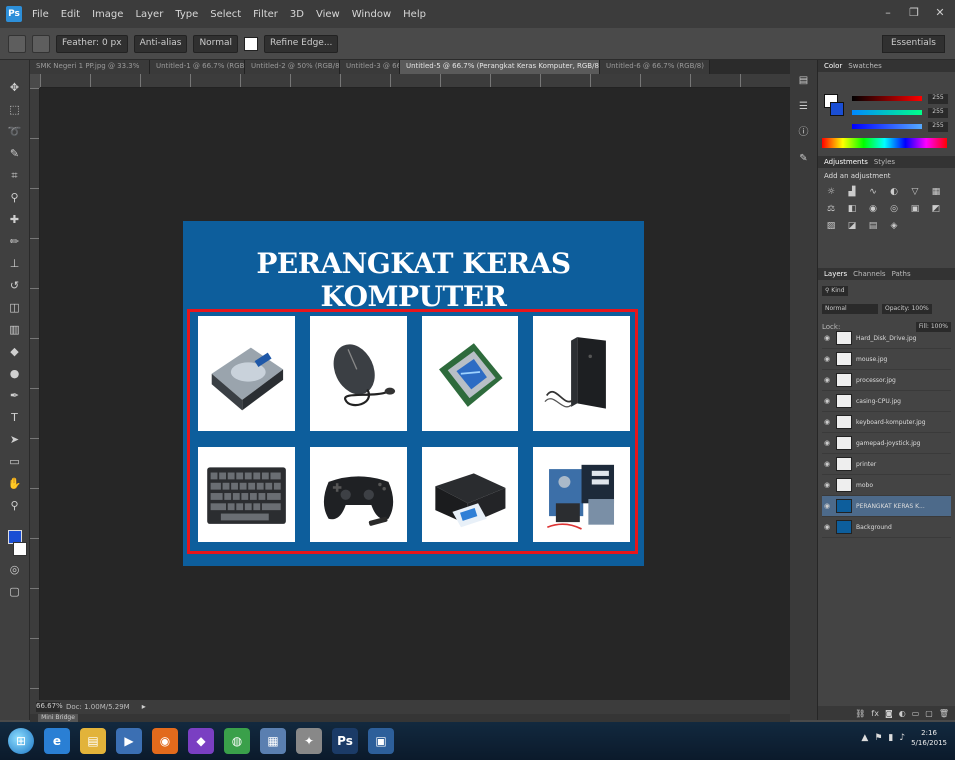 The height and width of the screenshot is (760, 955). What do you see at coordinates (940, 13) in the screenshot?
I see `close-icon: ✕` at bounding box center [940, 13].